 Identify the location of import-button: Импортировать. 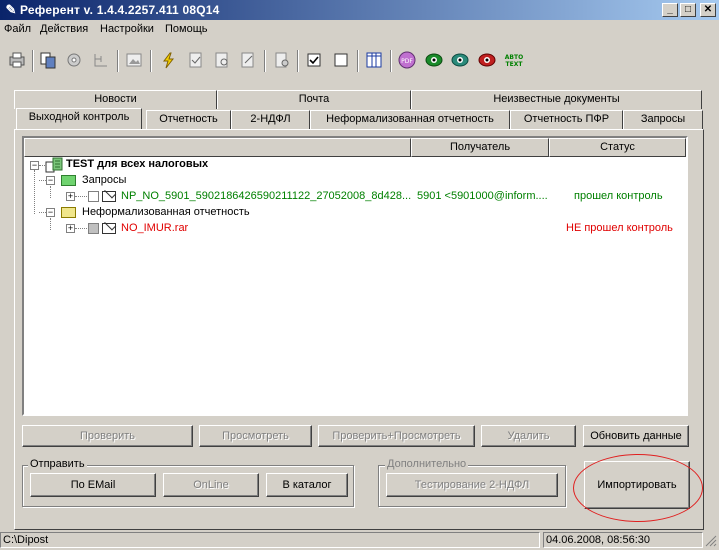
(637, 485).